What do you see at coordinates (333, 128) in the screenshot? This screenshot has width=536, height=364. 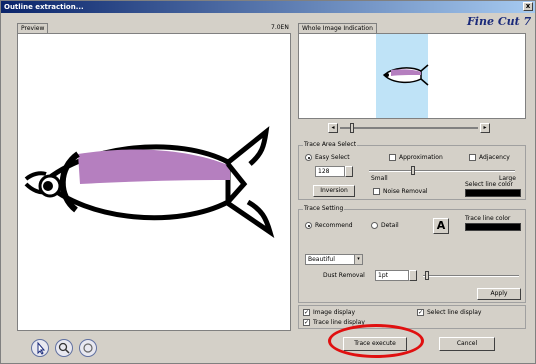 I see `scroll-left-button: ◂` at bounding box center [333, 128].